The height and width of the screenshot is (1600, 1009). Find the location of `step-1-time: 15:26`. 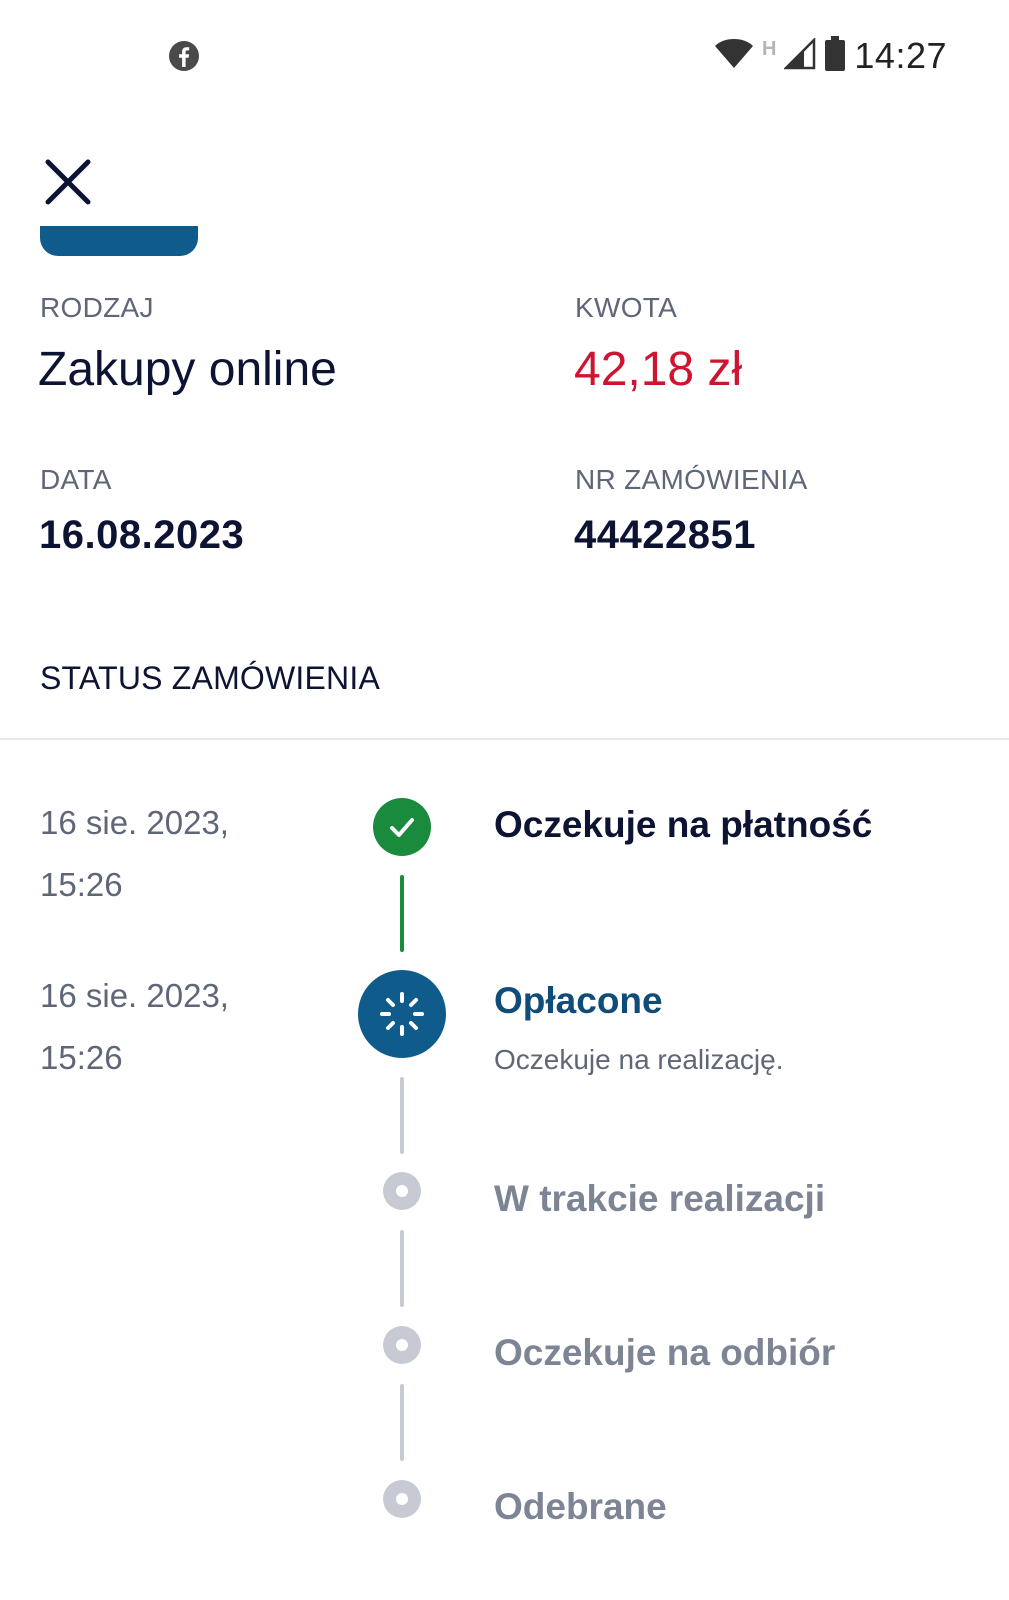

step-1-time: 15:26 is located at coordinates (81, 884).